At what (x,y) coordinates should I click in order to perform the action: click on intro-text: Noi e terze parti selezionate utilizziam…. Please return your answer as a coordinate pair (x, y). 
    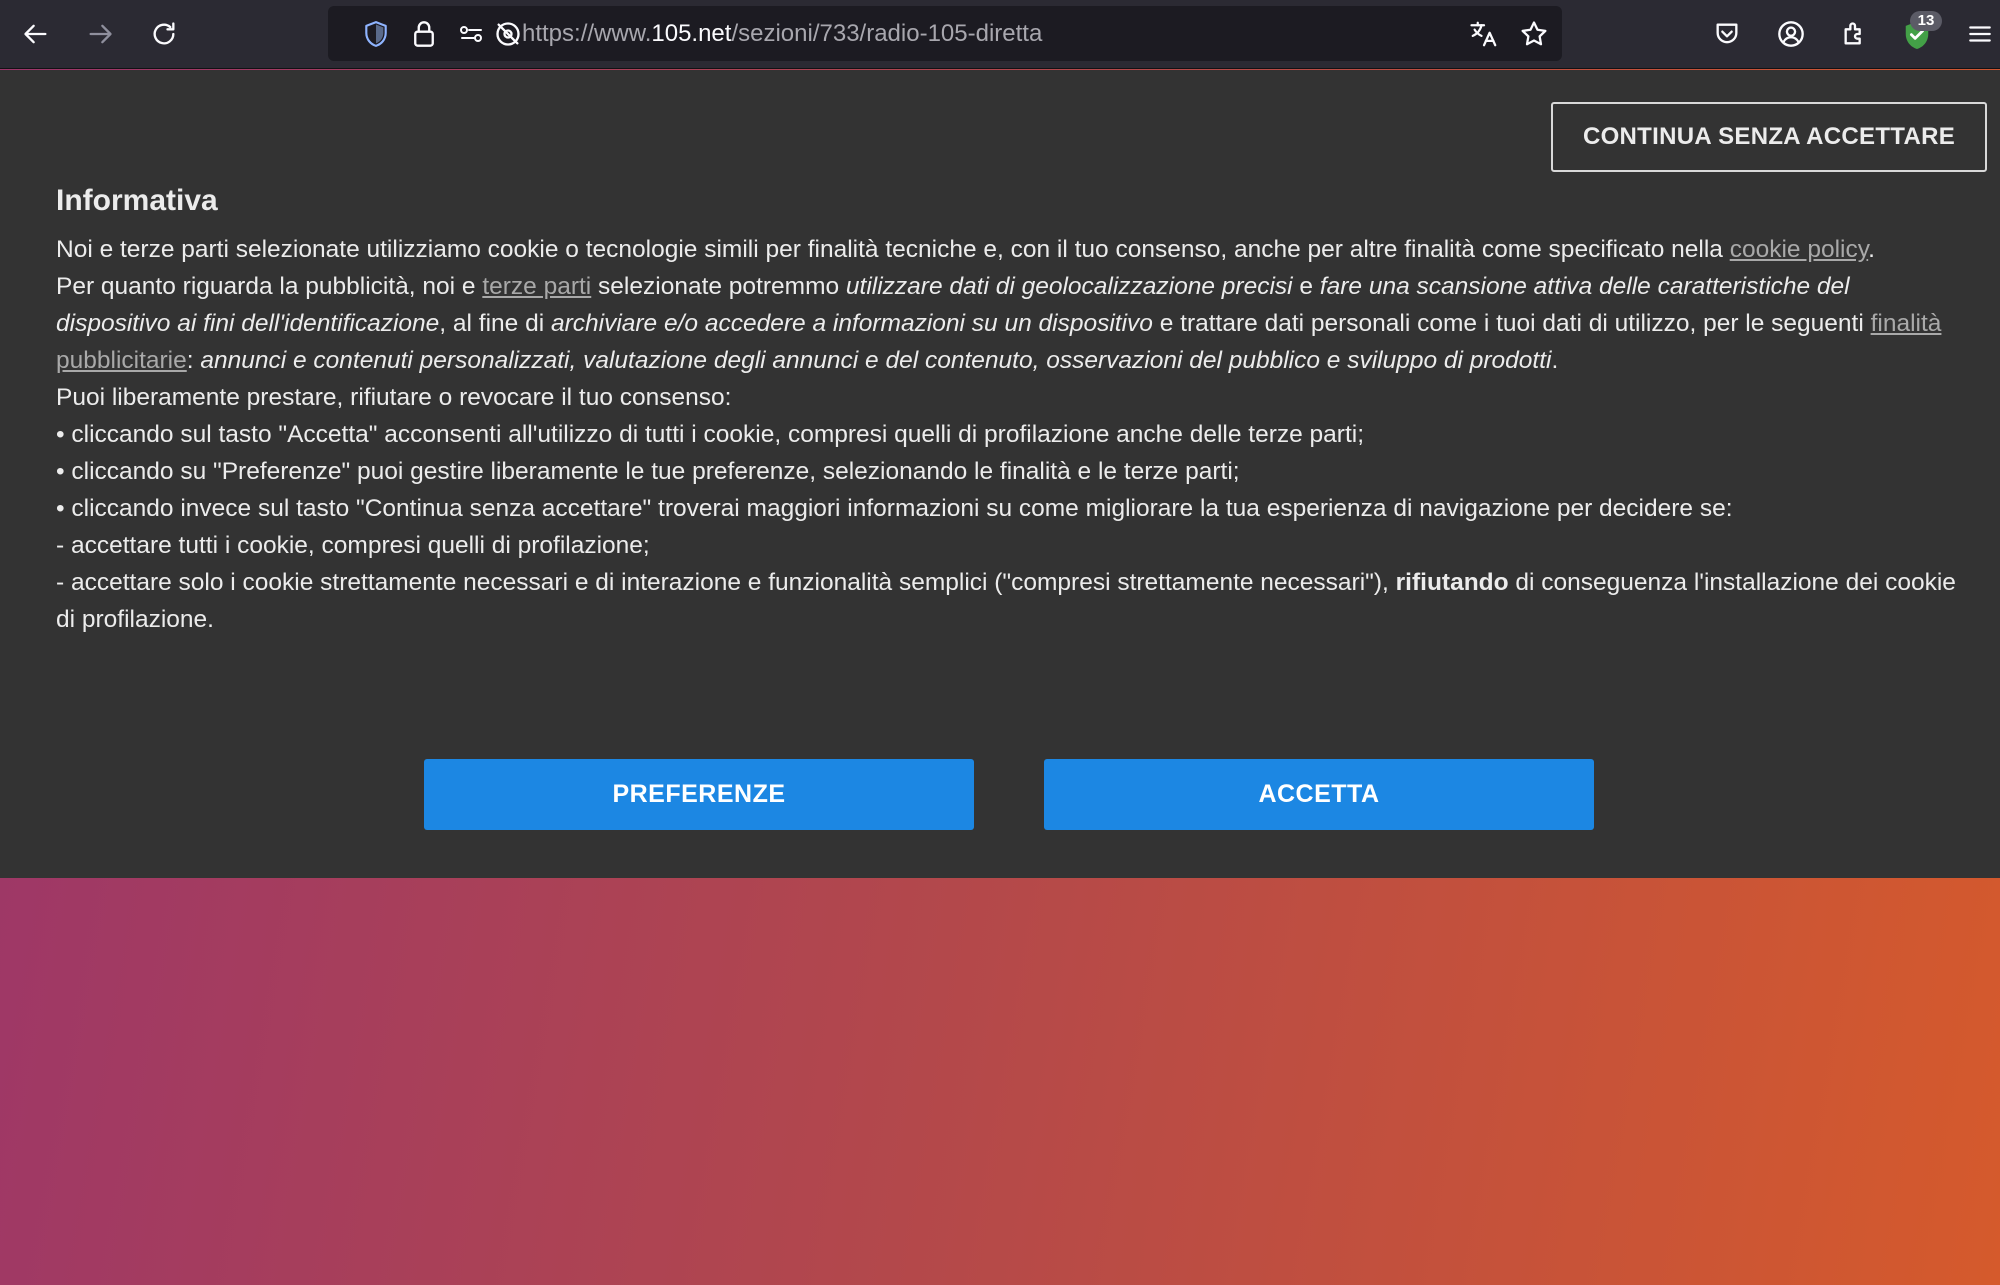
    Looking at the image, I should click on (893, 249).